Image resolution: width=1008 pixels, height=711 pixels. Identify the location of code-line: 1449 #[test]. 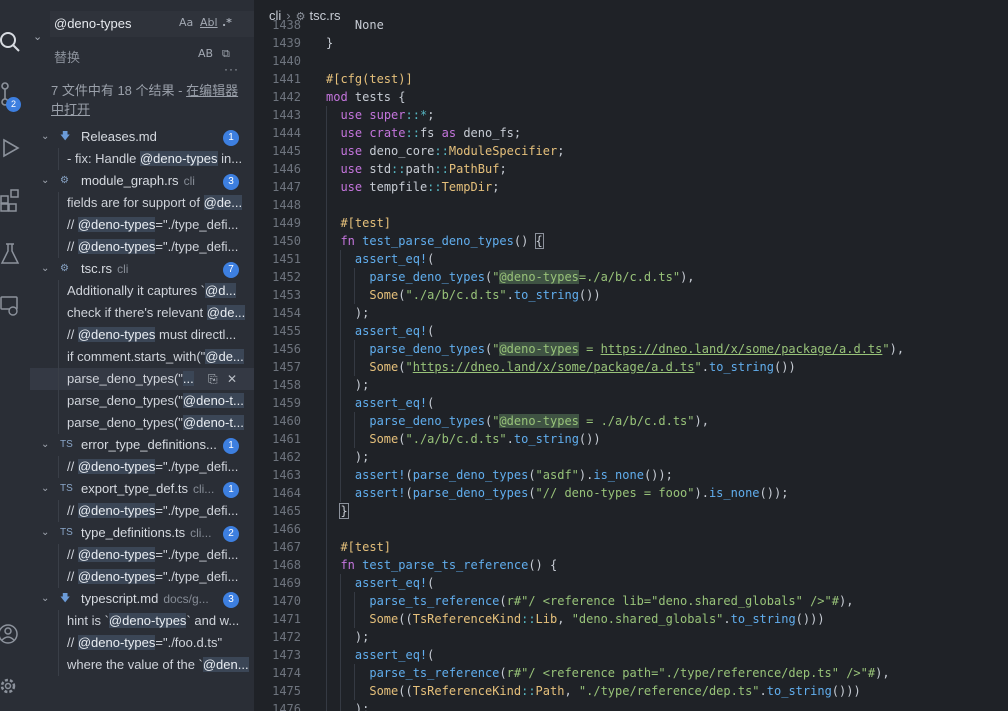
(631, 223).